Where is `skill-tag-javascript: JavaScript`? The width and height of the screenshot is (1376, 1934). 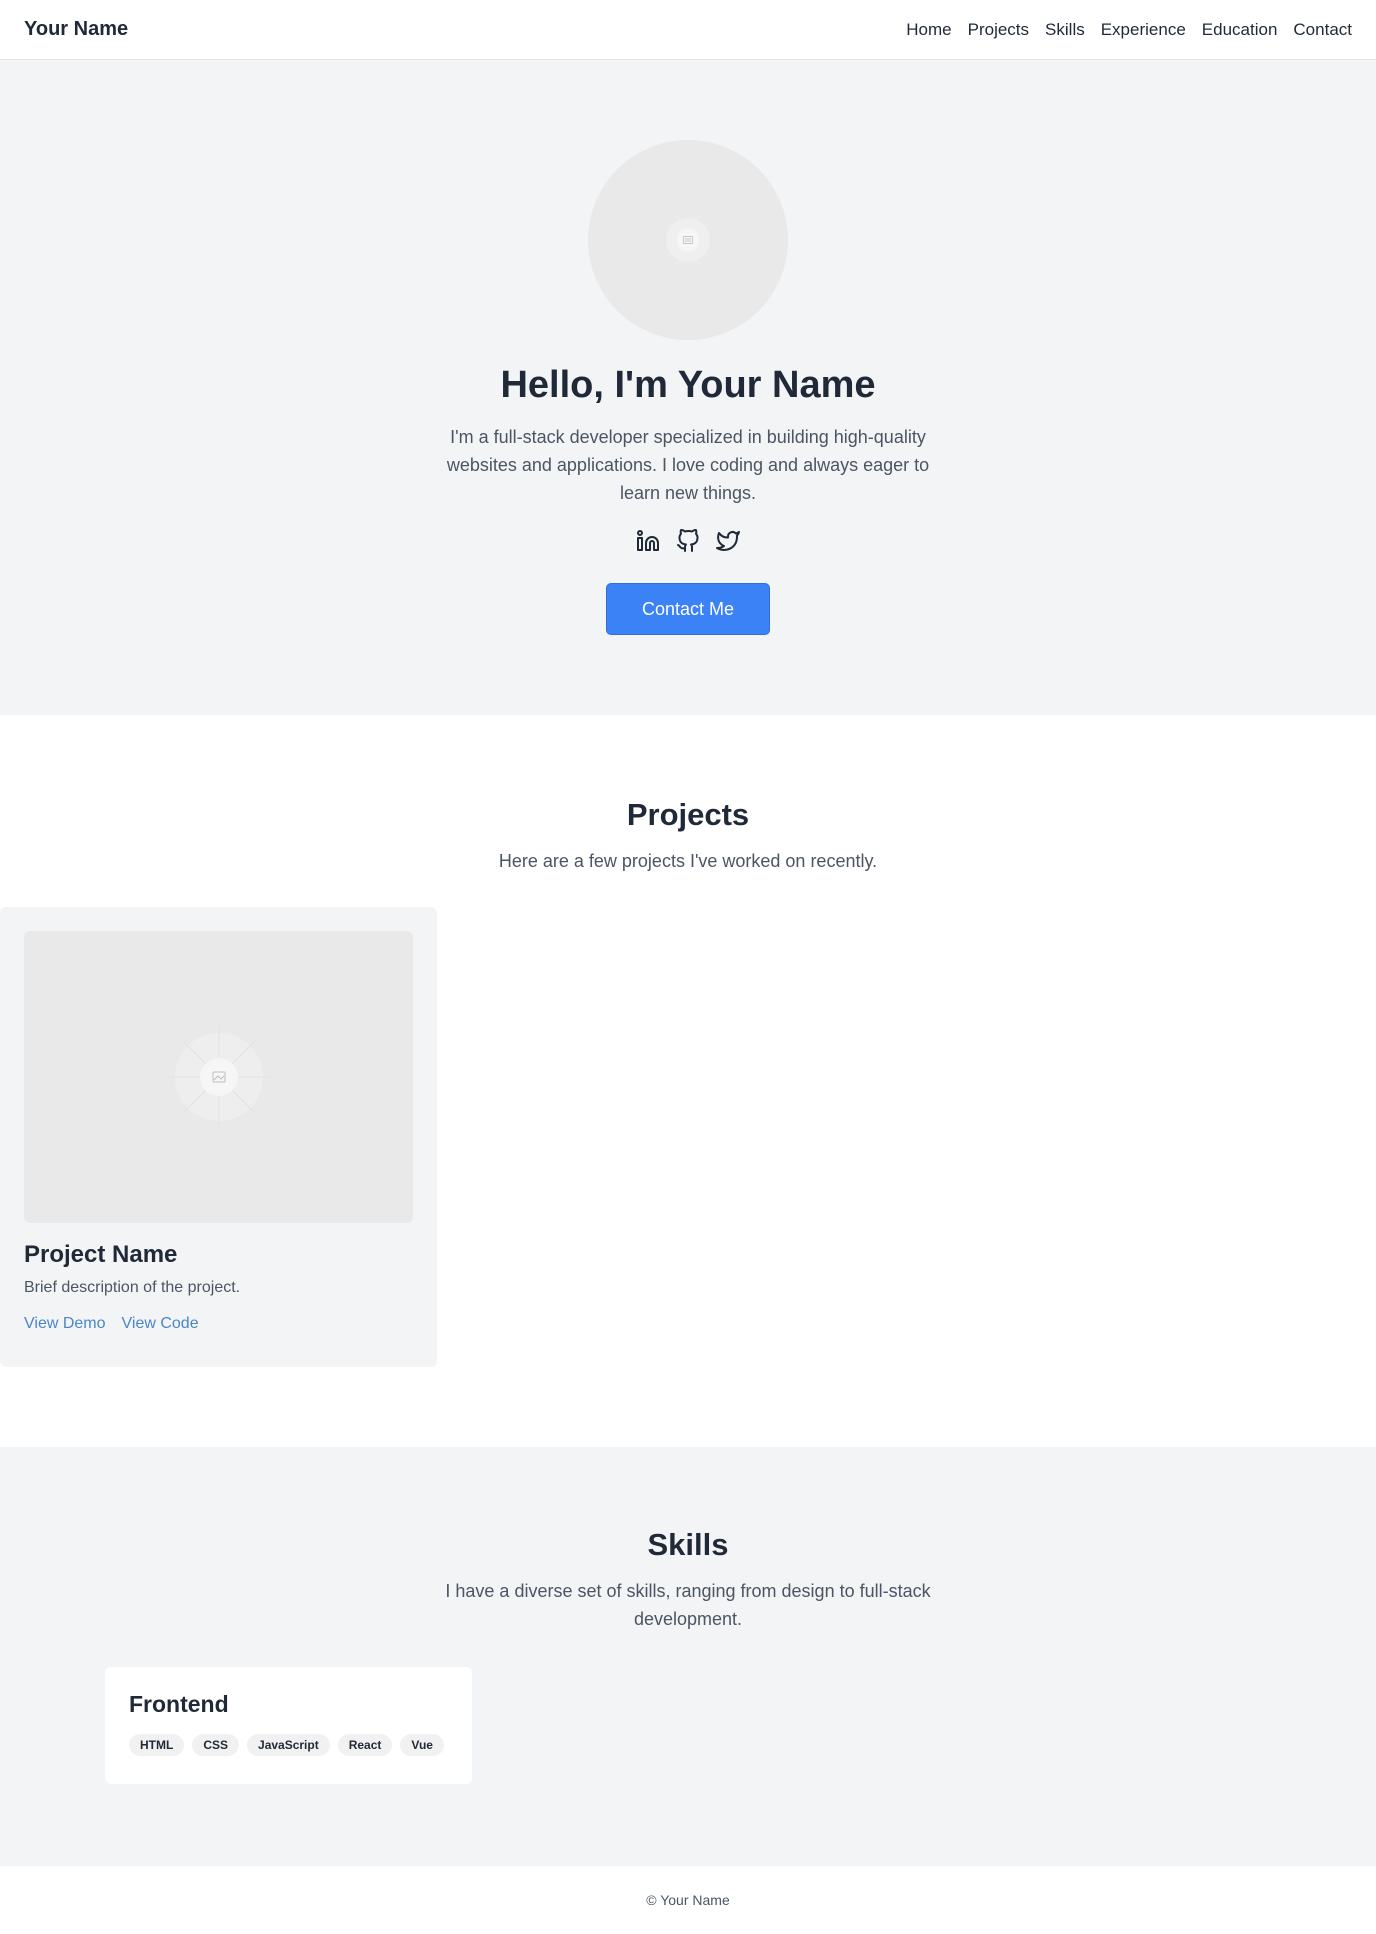
skill-tag-javascript: JavaScript is located at coordinates (288, 1745).